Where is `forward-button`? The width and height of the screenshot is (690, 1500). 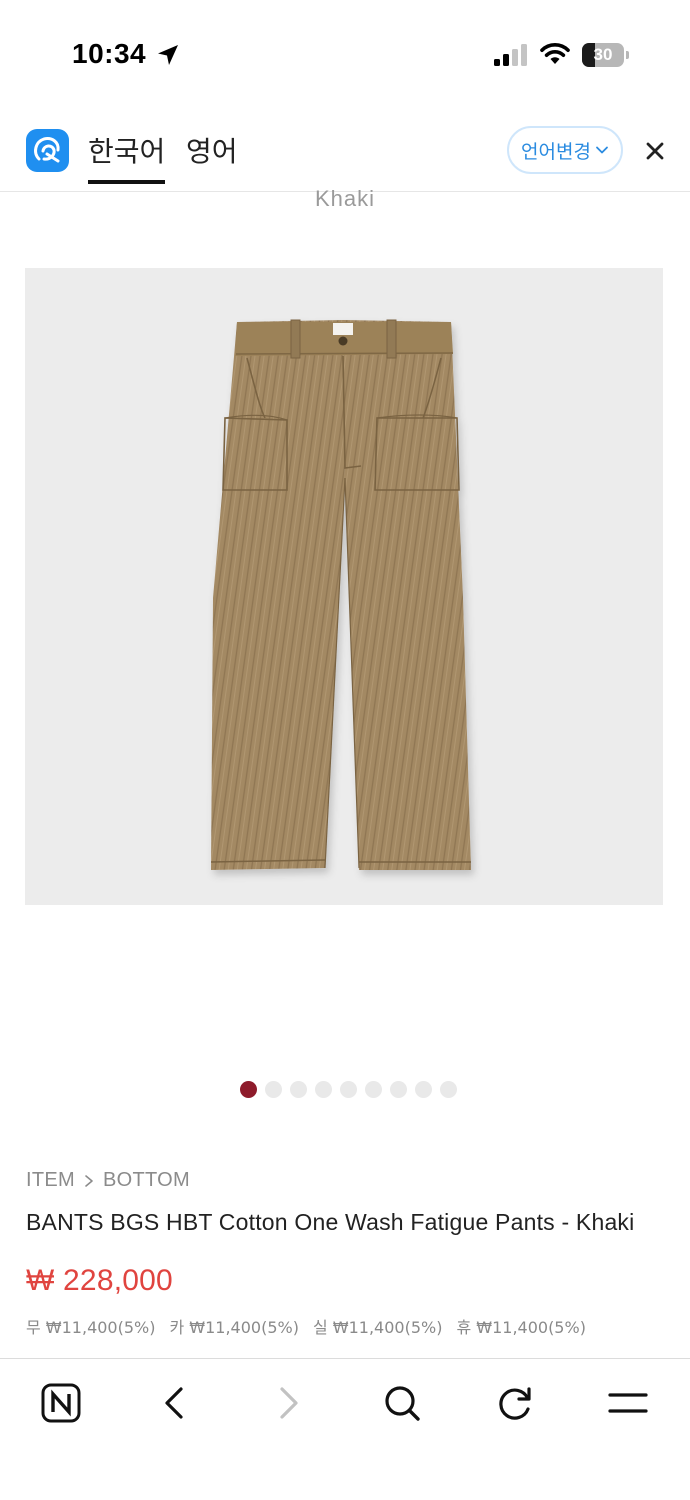
forward-button is located at coordinates (288, 1403).